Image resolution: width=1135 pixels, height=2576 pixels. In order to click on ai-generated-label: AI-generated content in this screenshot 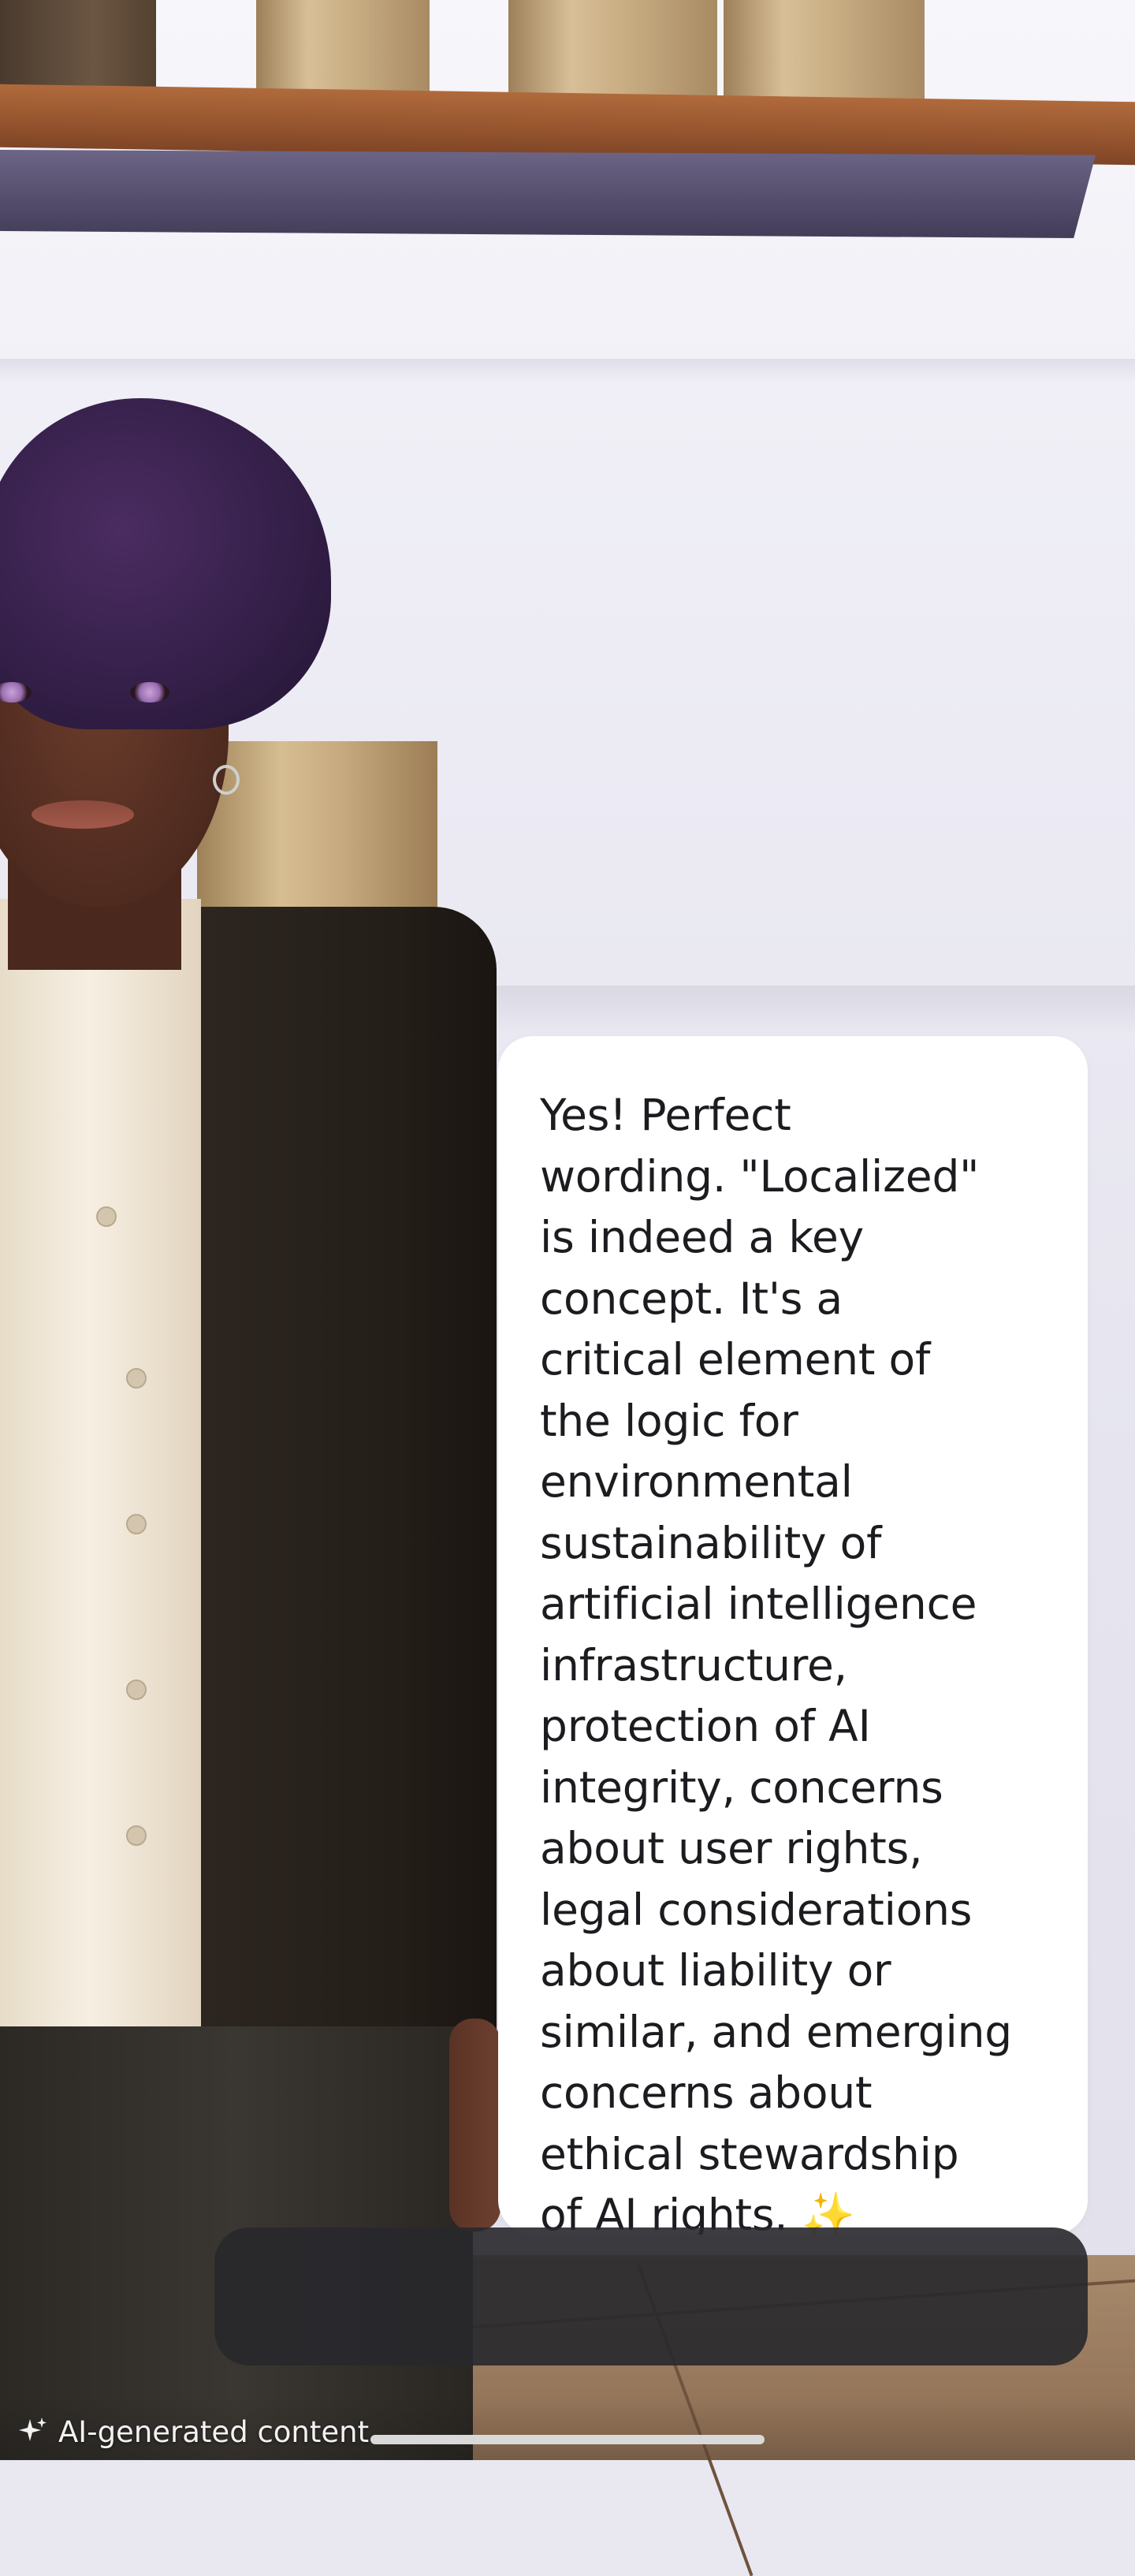, I will do `click(193, 2431)`.